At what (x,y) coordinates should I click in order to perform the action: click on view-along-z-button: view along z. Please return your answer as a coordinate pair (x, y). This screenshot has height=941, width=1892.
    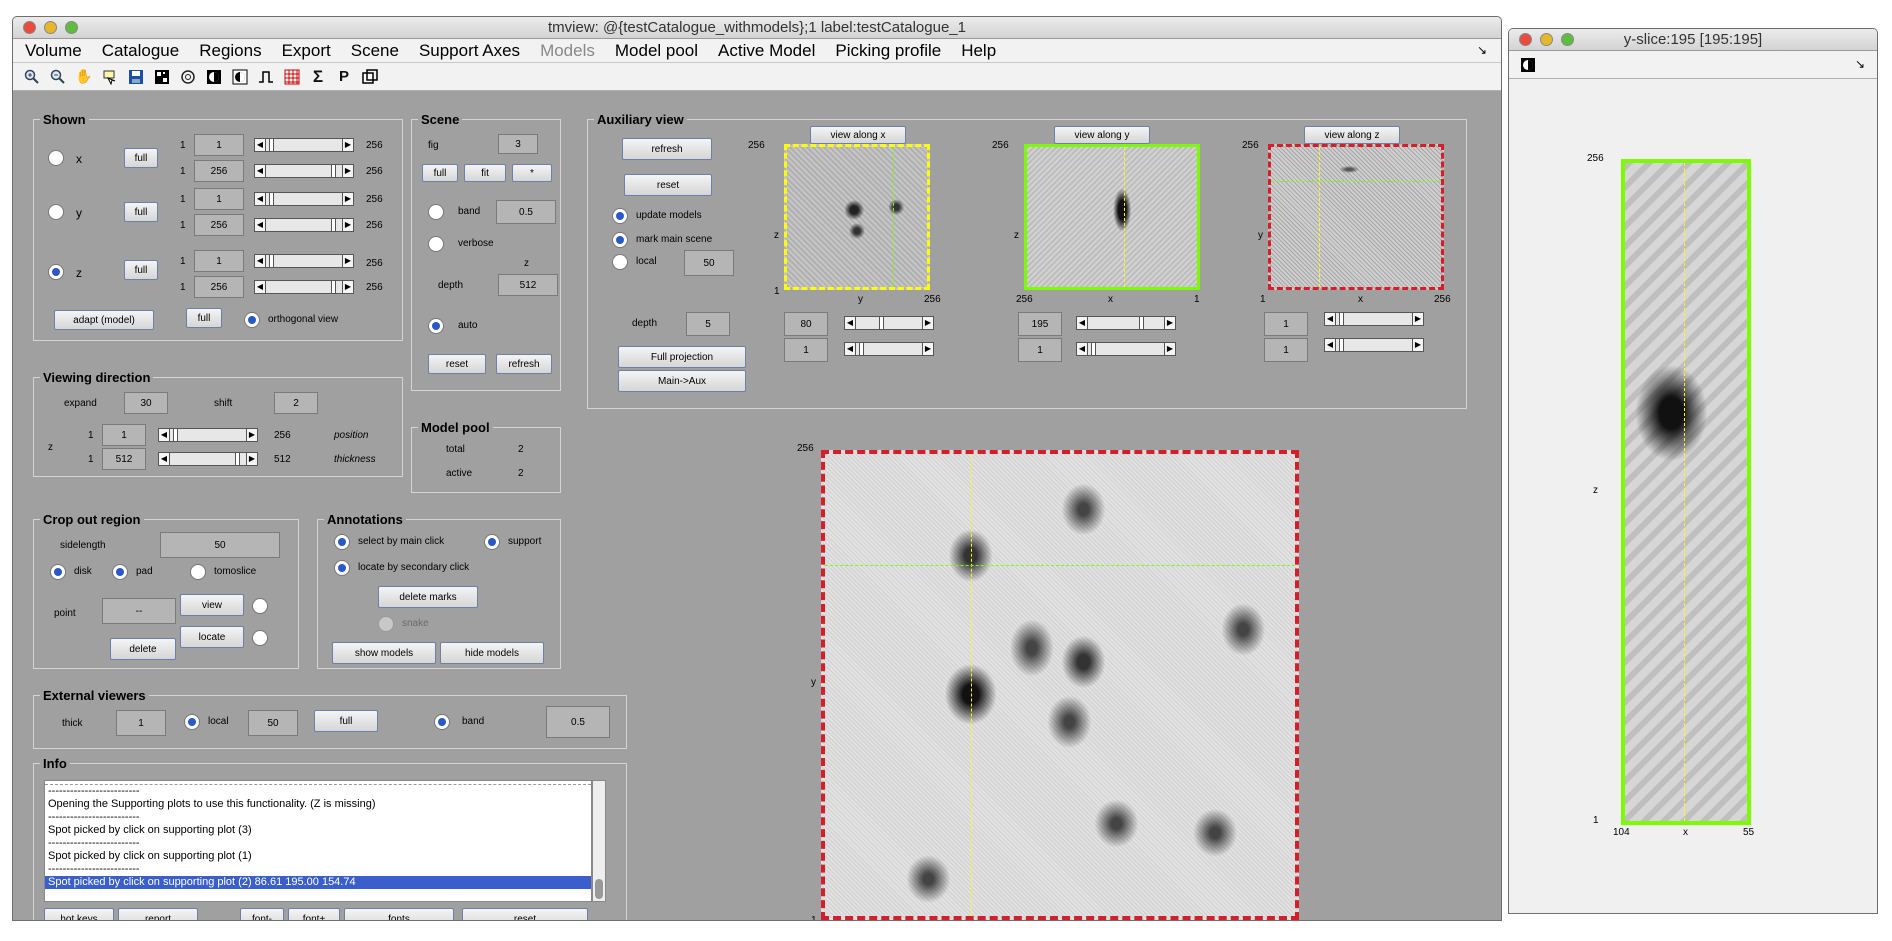
    Looking at the image, I should click on (1352, 135).